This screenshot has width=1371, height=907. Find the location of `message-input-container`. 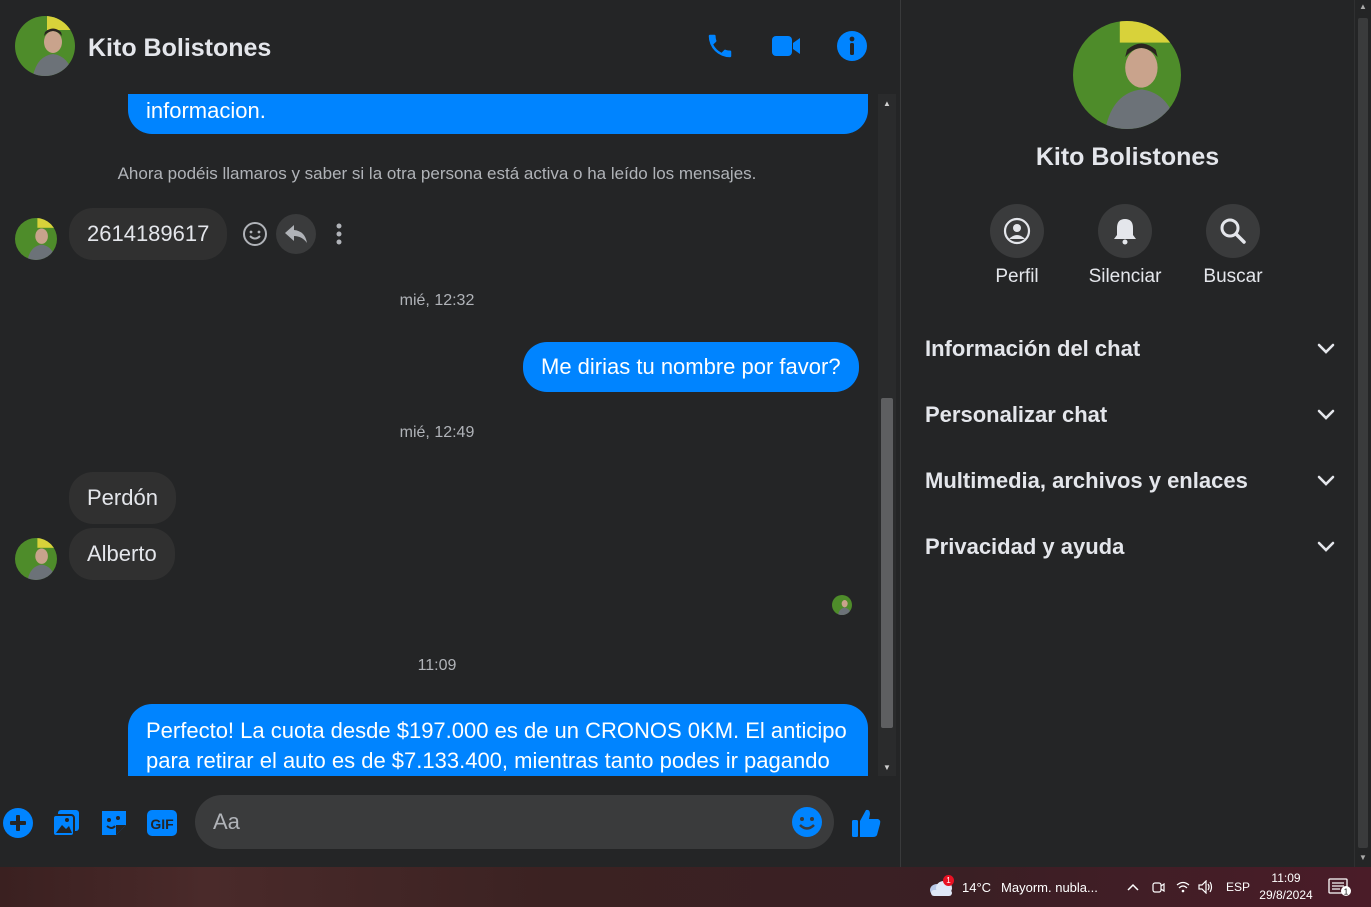

message-input-container is located at coordinates (514, 822).